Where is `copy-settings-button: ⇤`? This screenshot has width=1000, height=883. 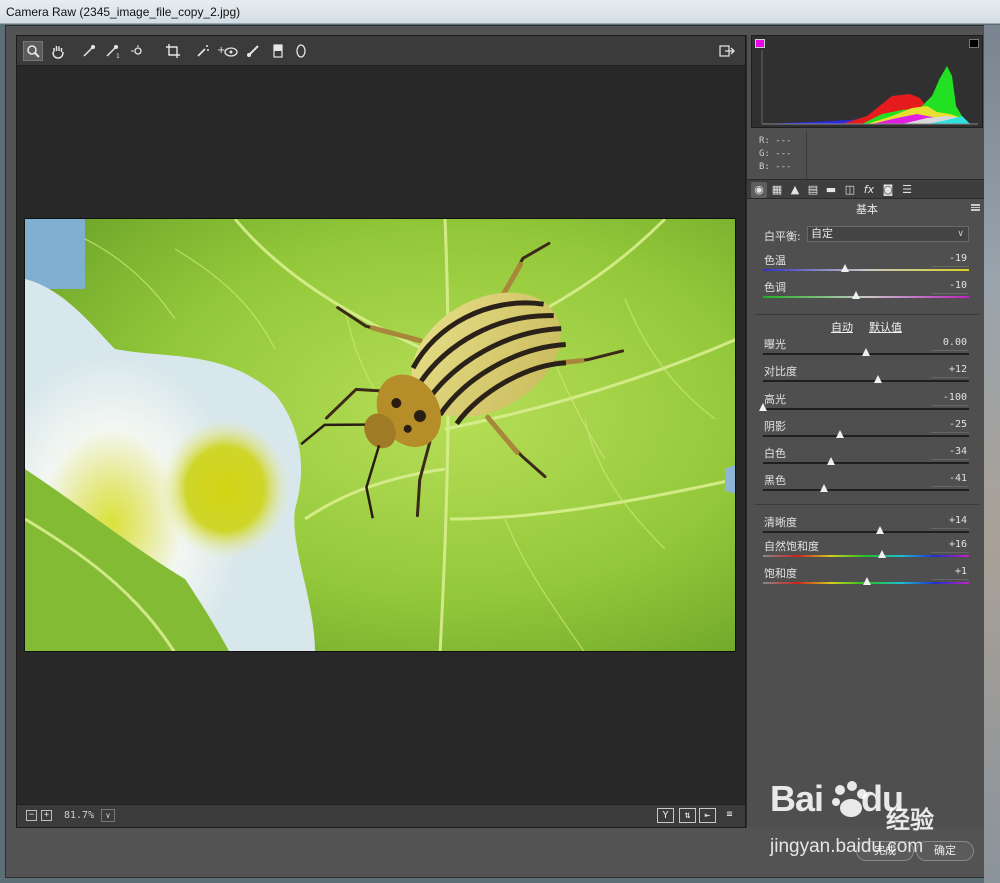 copy-settings-button: ⇤ is located at coordinates (707, 815).